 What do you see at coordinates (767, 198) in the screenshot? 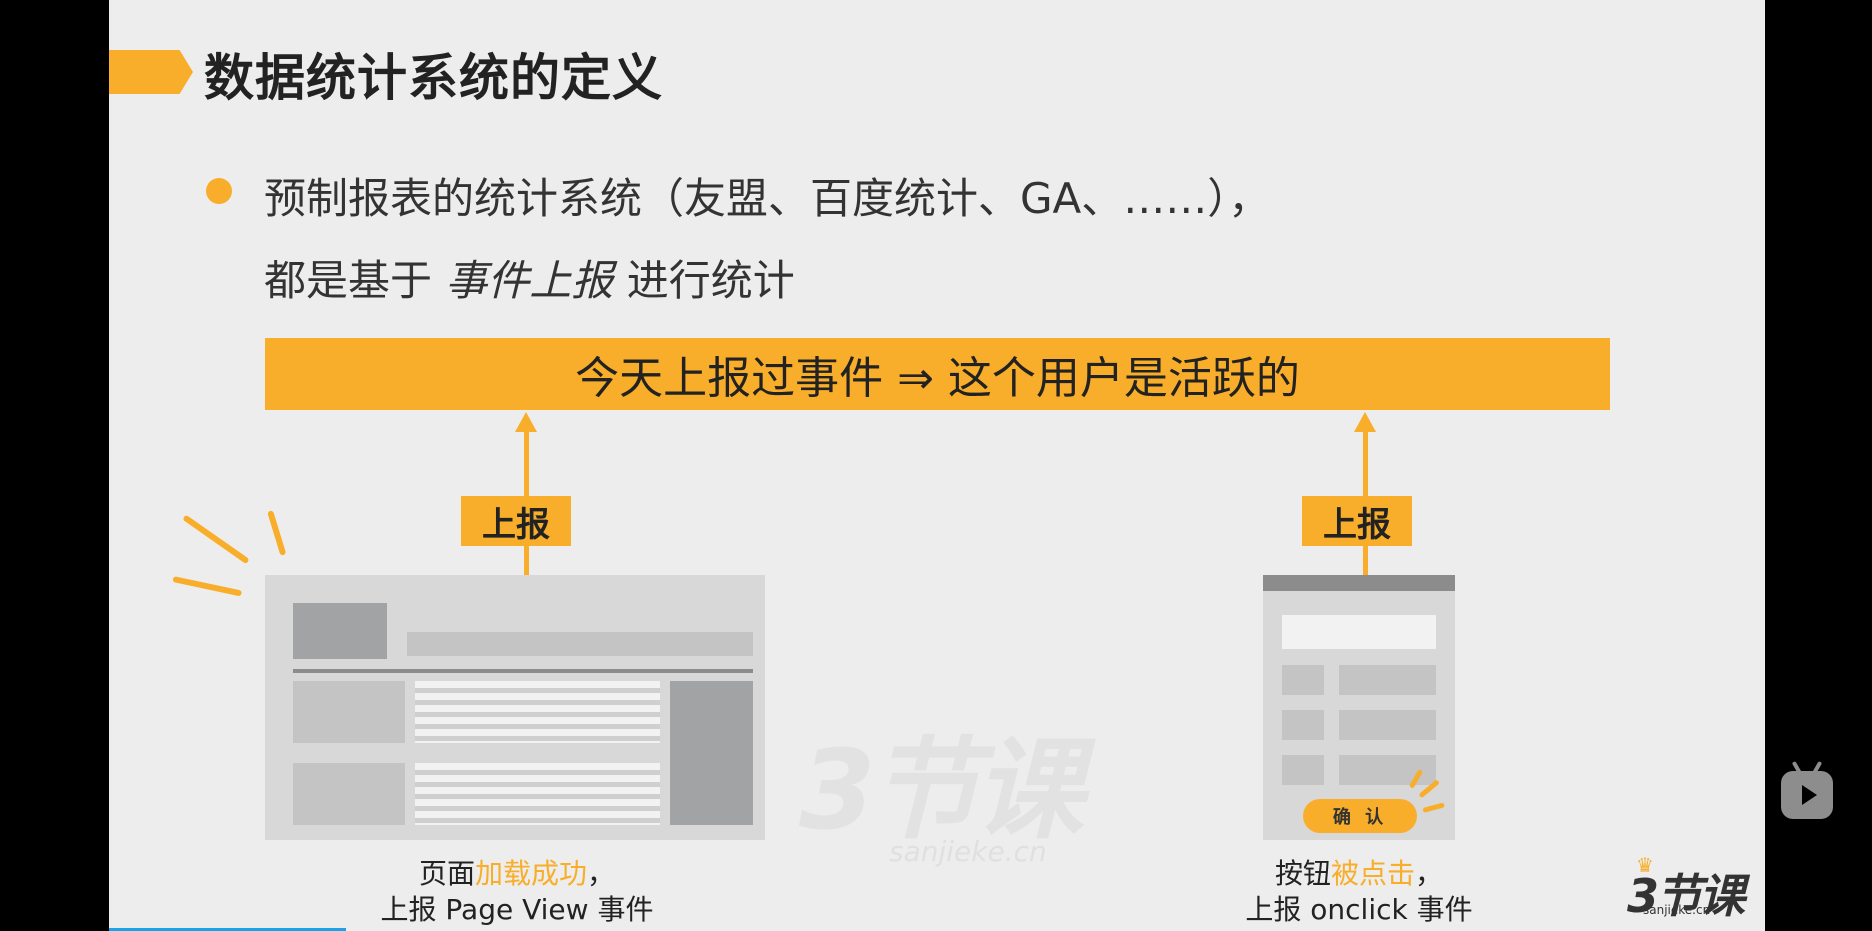
I see `bullet-line-1: 预制报表的统计系统（友盟、百度统计、GA、……），` at bounding box center [767, 198].